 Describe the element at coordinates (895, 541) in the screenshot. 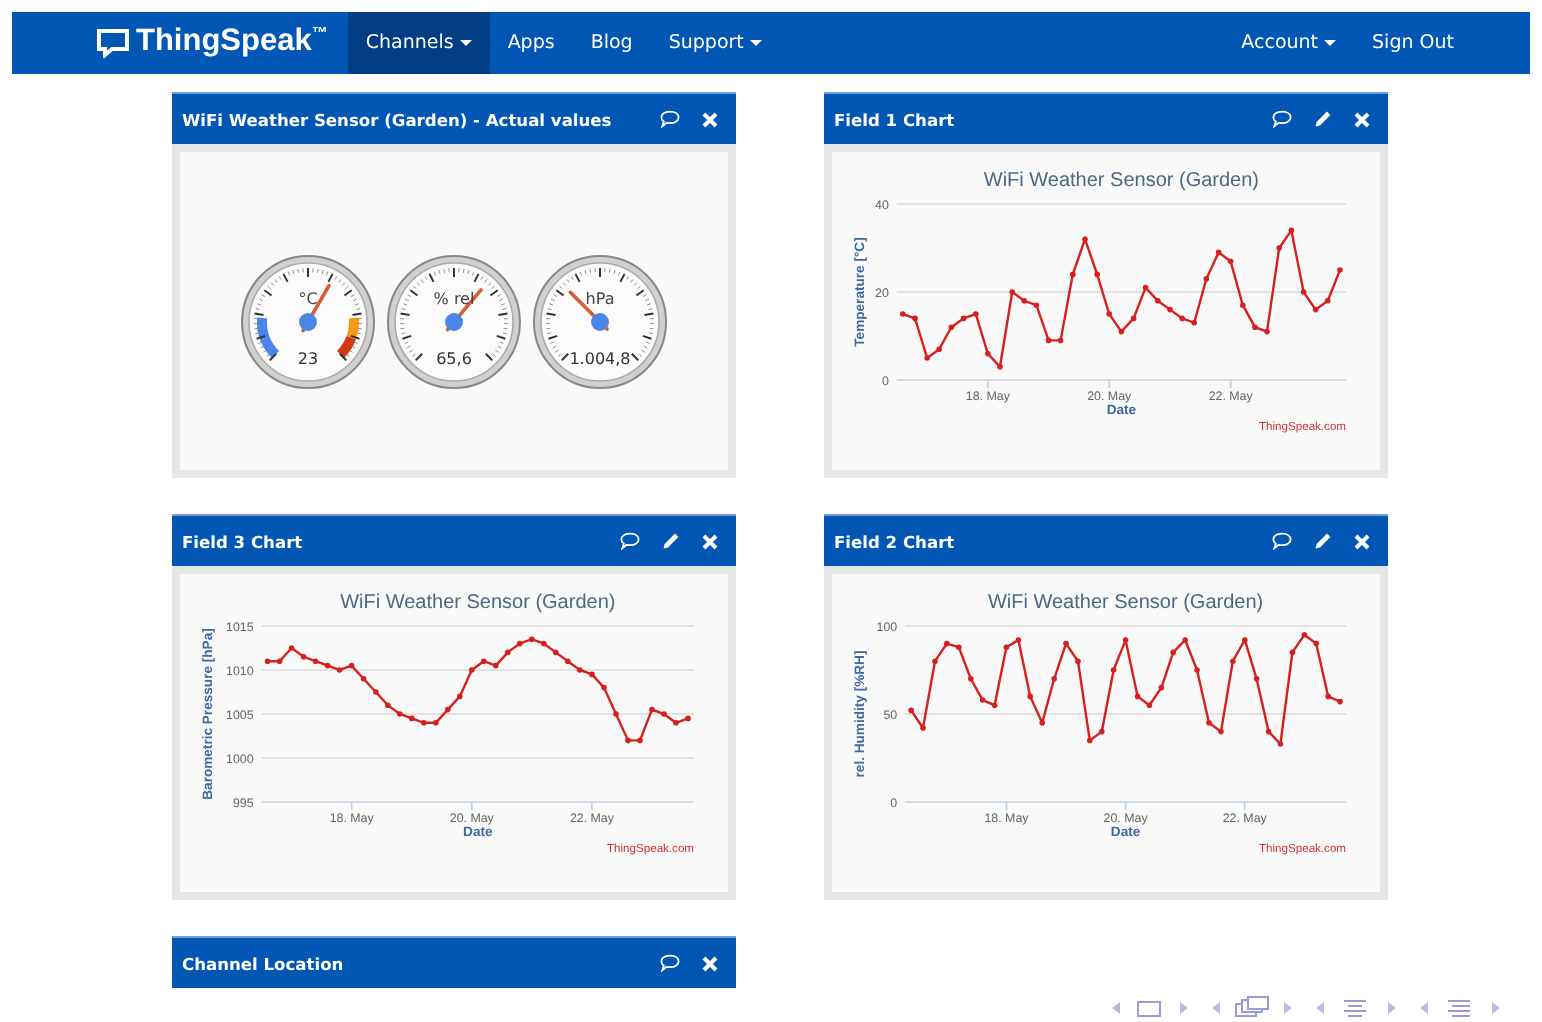

I see `panel-title: Field 2 Chart` at that location.